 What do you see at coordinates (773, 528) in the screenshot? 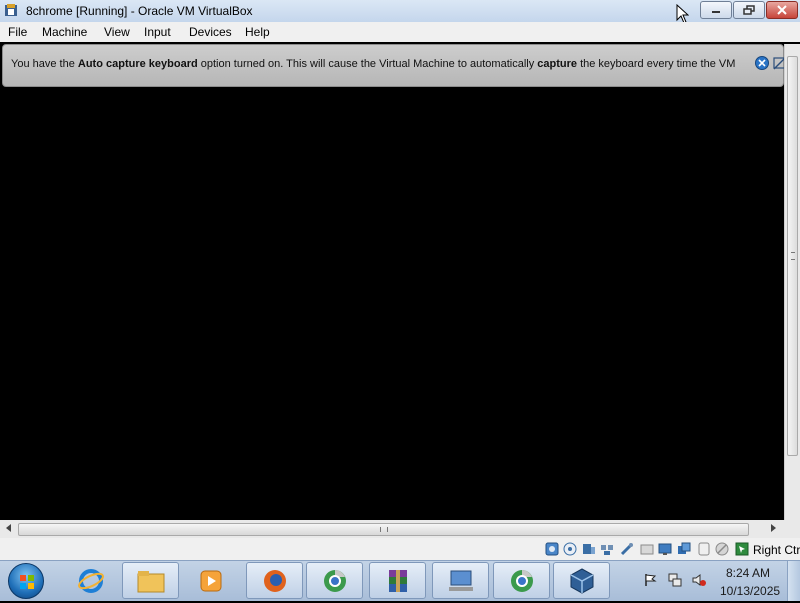
I see `scroll-right-arrow-icon` at bounding box center [773, 528].